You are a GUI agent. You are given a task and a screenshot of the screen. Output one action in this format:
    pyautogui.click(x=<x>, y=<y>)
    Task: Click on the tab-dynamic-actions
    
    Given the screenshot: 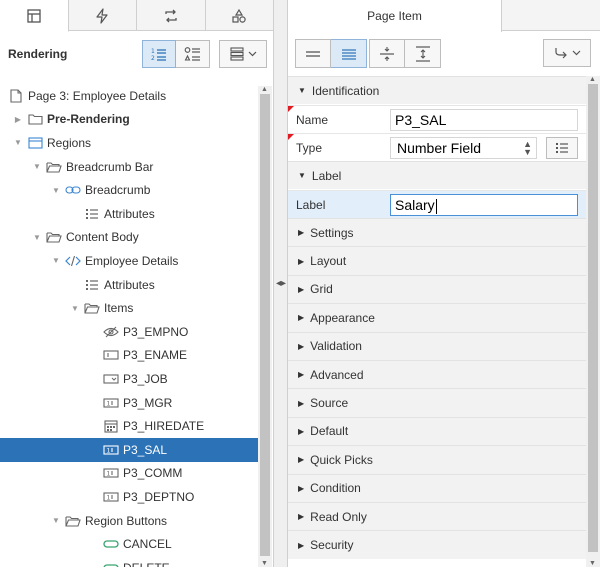 What is the action you would take?
    pyautogui.click(x=103, y=15)
    